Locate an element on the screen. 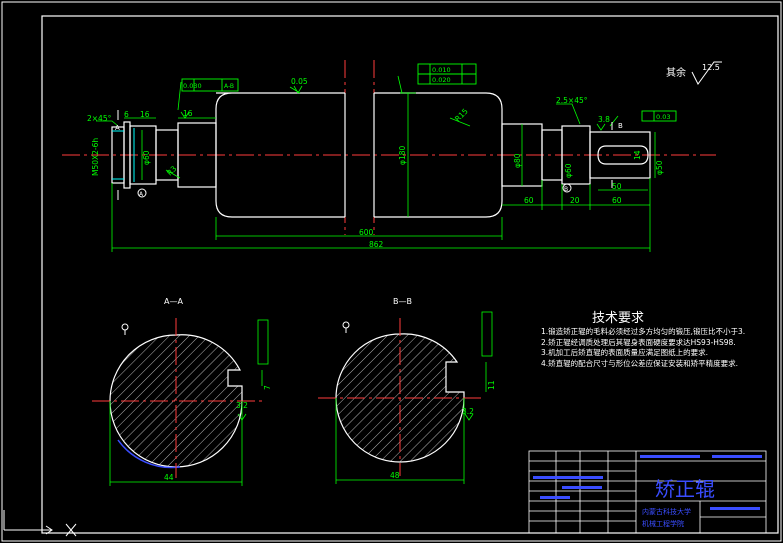 This screenshot has width=783, height=543. title-school-line1: 内蒙古科技大学 is located at coordinates (666, 511).